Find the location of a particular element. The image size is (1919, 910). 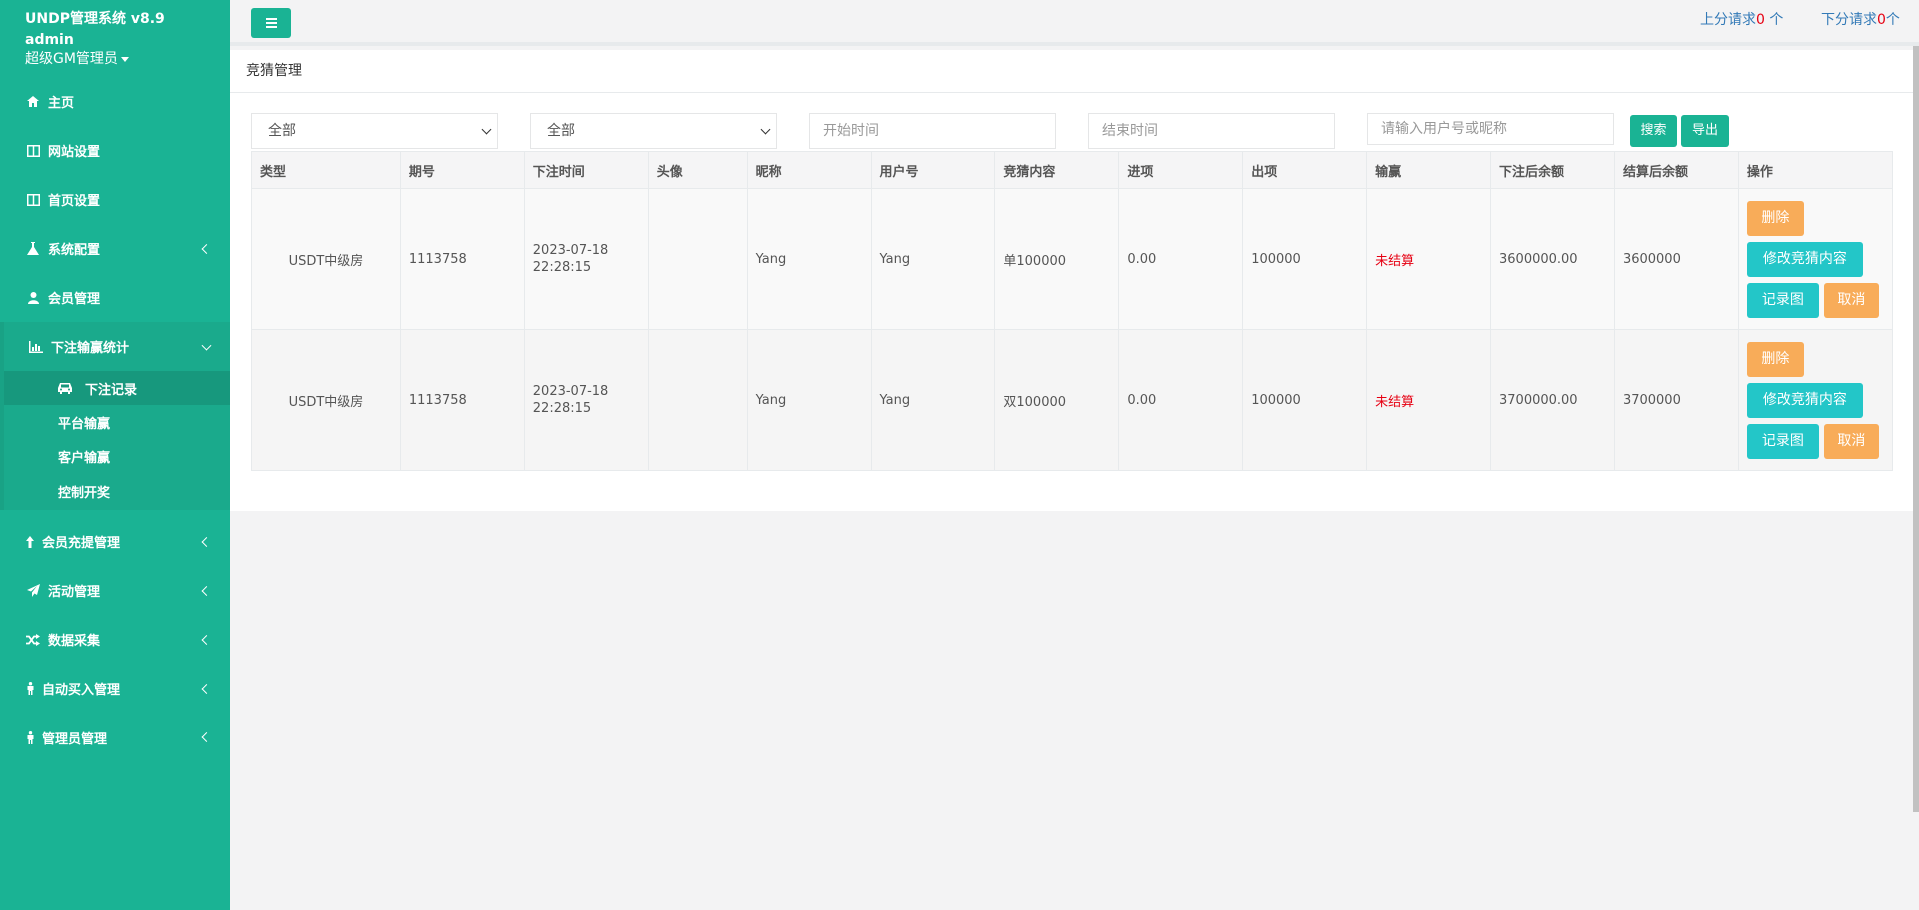

type-select: 全部 is located at coordinates (374, 131).